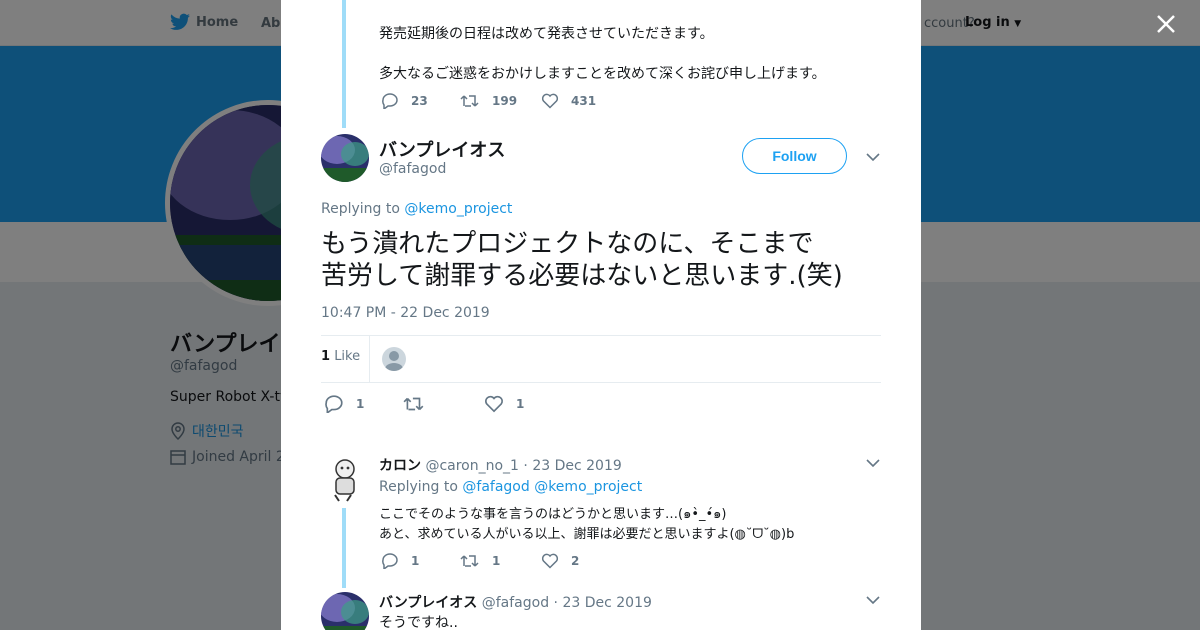 This screenshot has width=1200, height=630. I want to click on main-tweet-text-line-2: 苦労して謝罪する必要はないと思います.(笑), so click(582, 276).